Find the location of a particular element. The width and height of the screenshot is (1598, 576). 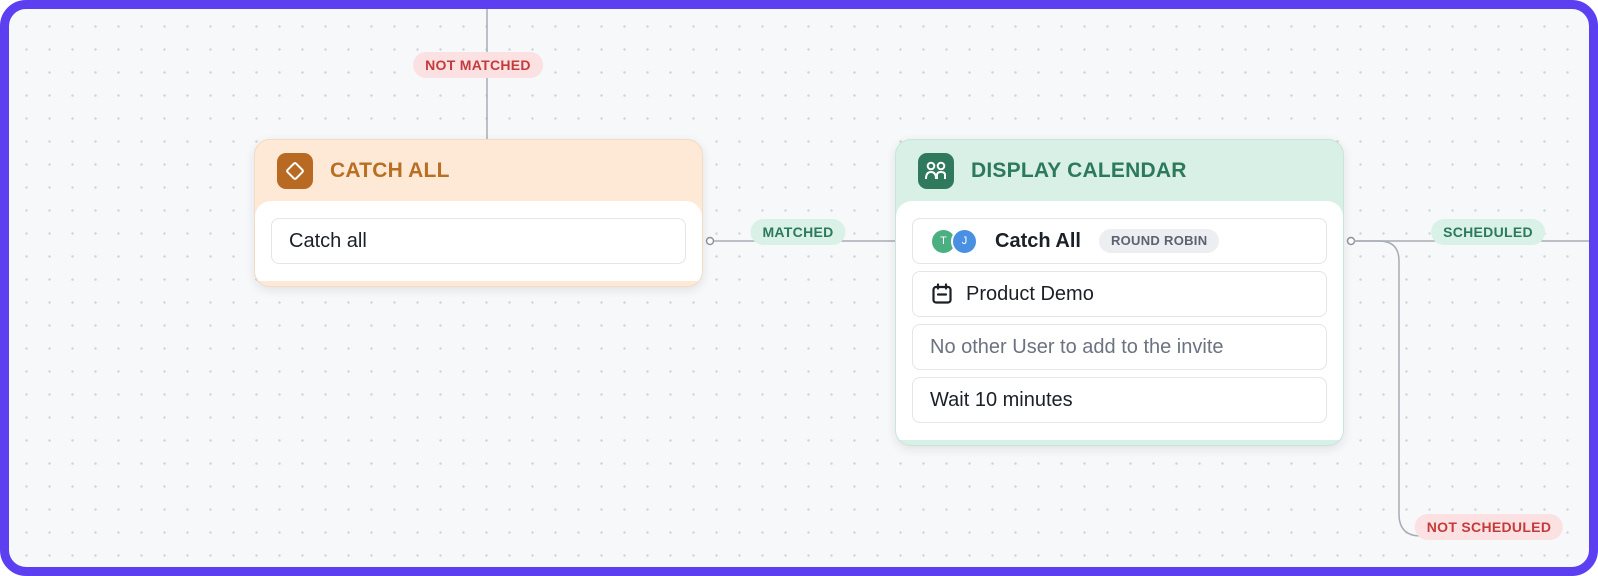

avatar-group: T J is located at coordinates (954, 241).